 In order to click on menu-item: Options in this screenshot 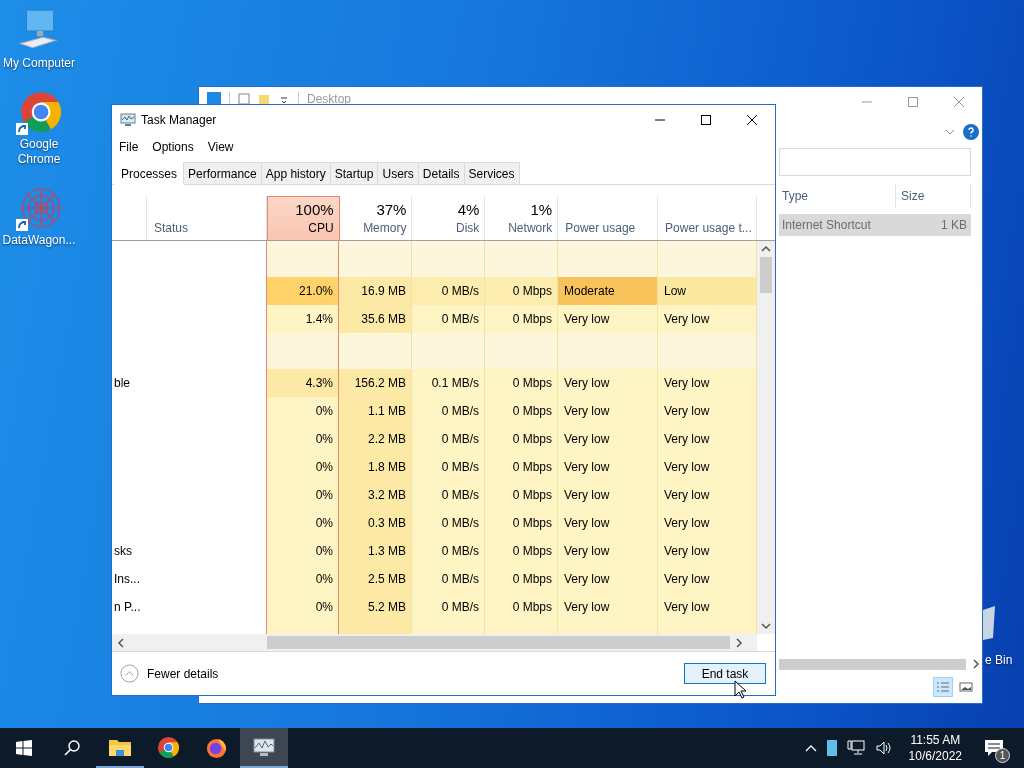, I will do `click(173, 147)`.